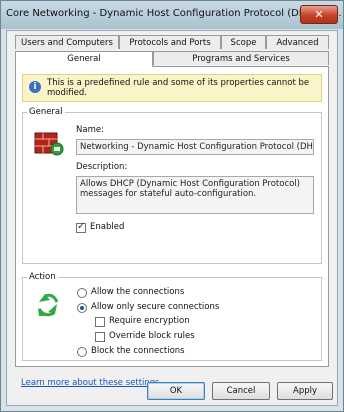 This screenshot has width=344, height=412. I want to click on tab-protocols-and-ports: Protocols and Ports, so click(170, 42).